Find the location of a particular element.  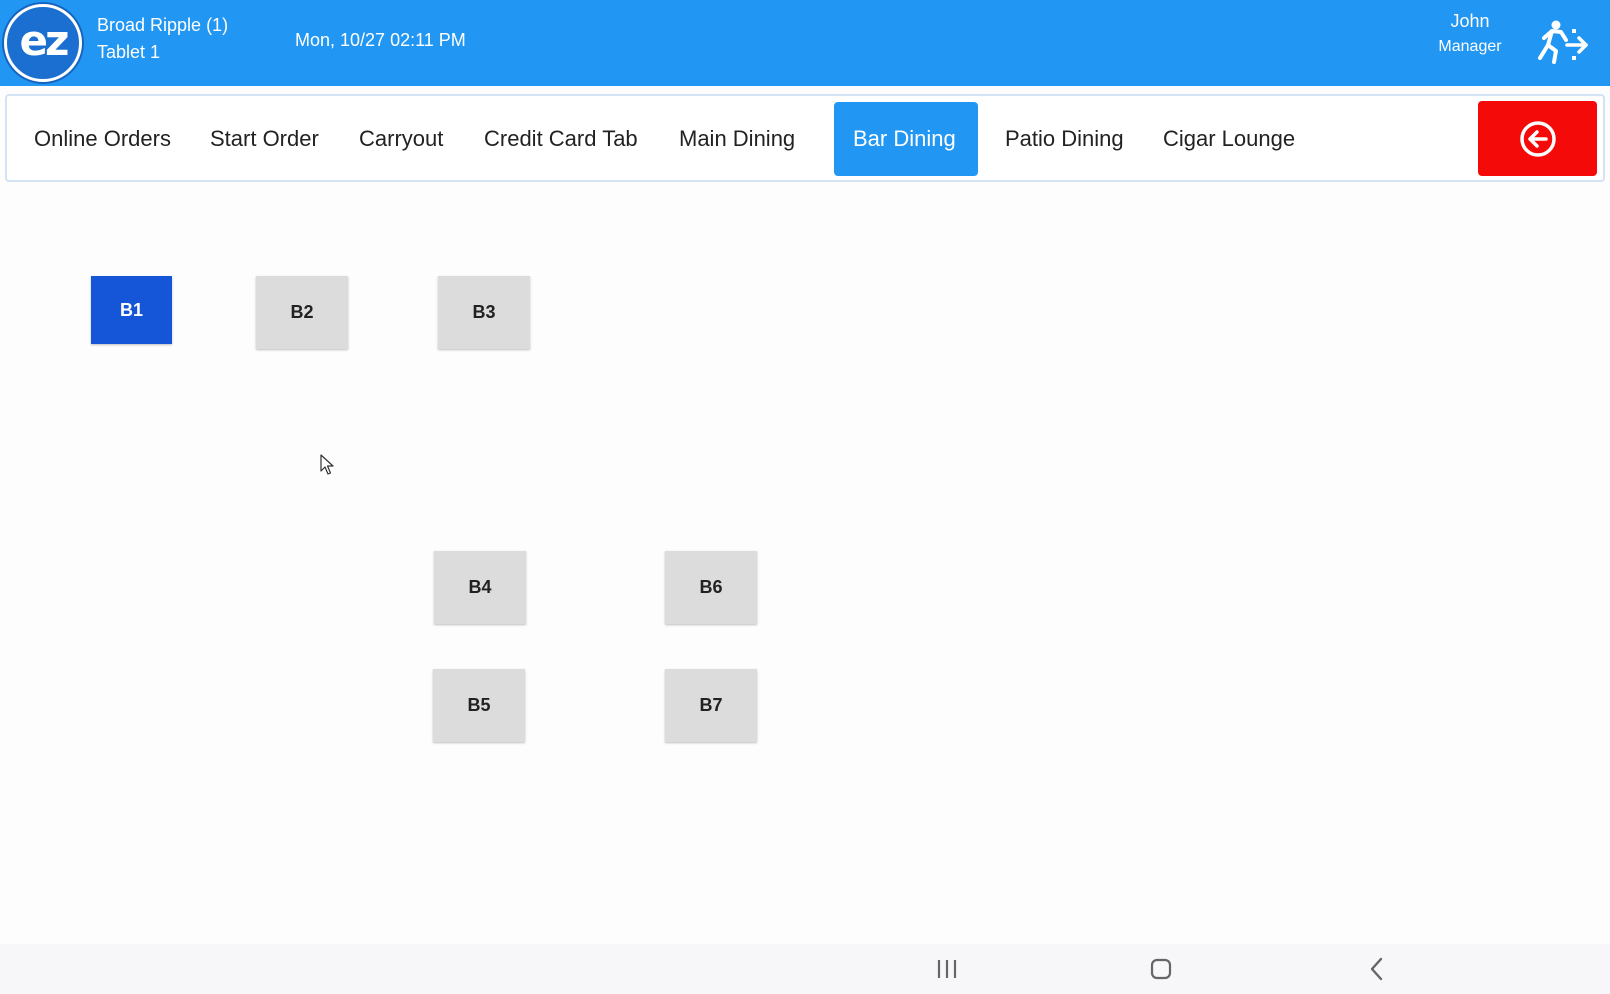

table-b4: B4 is located at coordinates (480, 587).